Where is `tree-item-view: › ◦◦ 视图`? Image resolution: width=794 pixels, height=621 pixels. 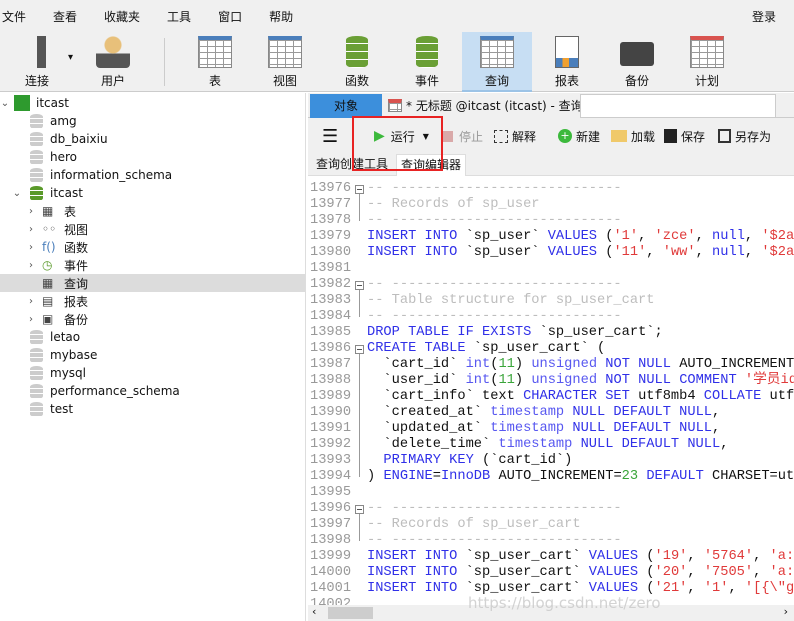
tree-item-view: › ◦◦ 视图 is located at coordinates (152, 229).